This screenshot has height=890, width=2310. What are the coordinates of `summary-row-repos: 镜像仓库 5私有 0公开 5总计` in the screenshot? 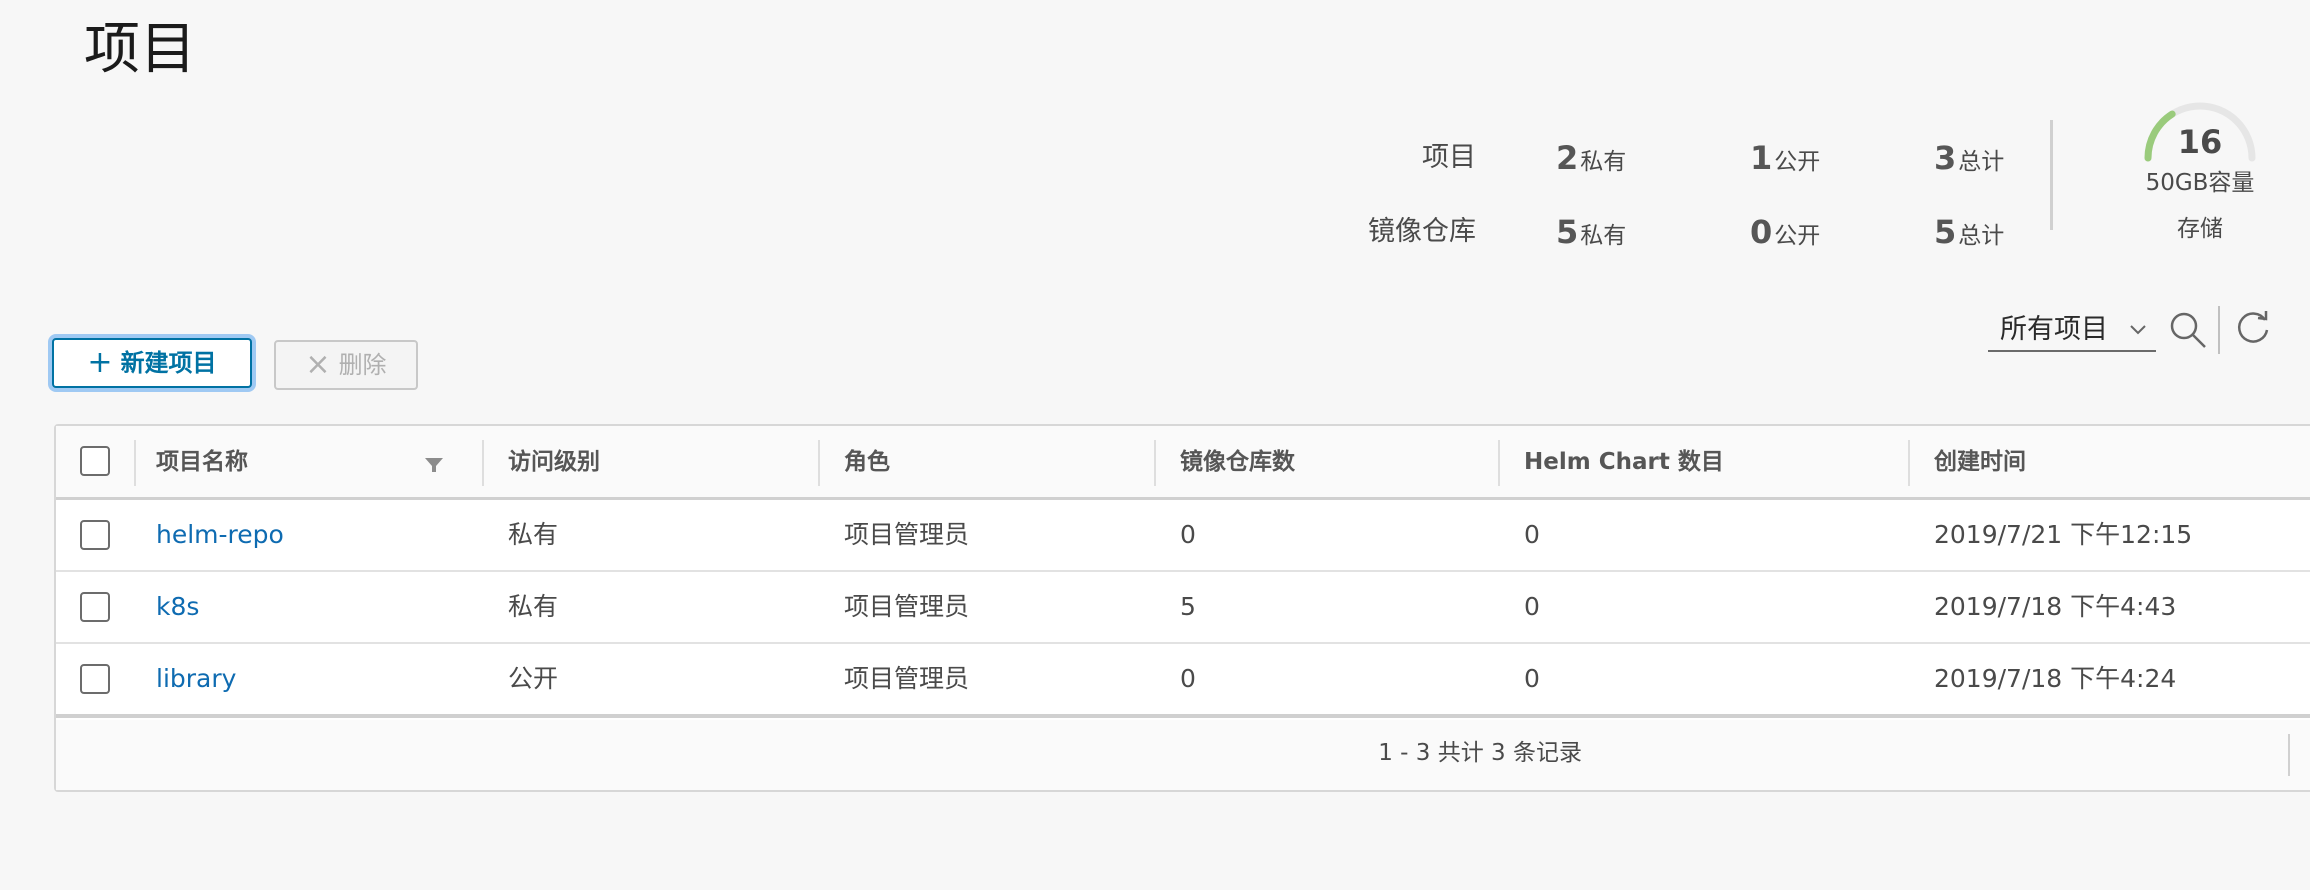 It's located at (1670, 234).